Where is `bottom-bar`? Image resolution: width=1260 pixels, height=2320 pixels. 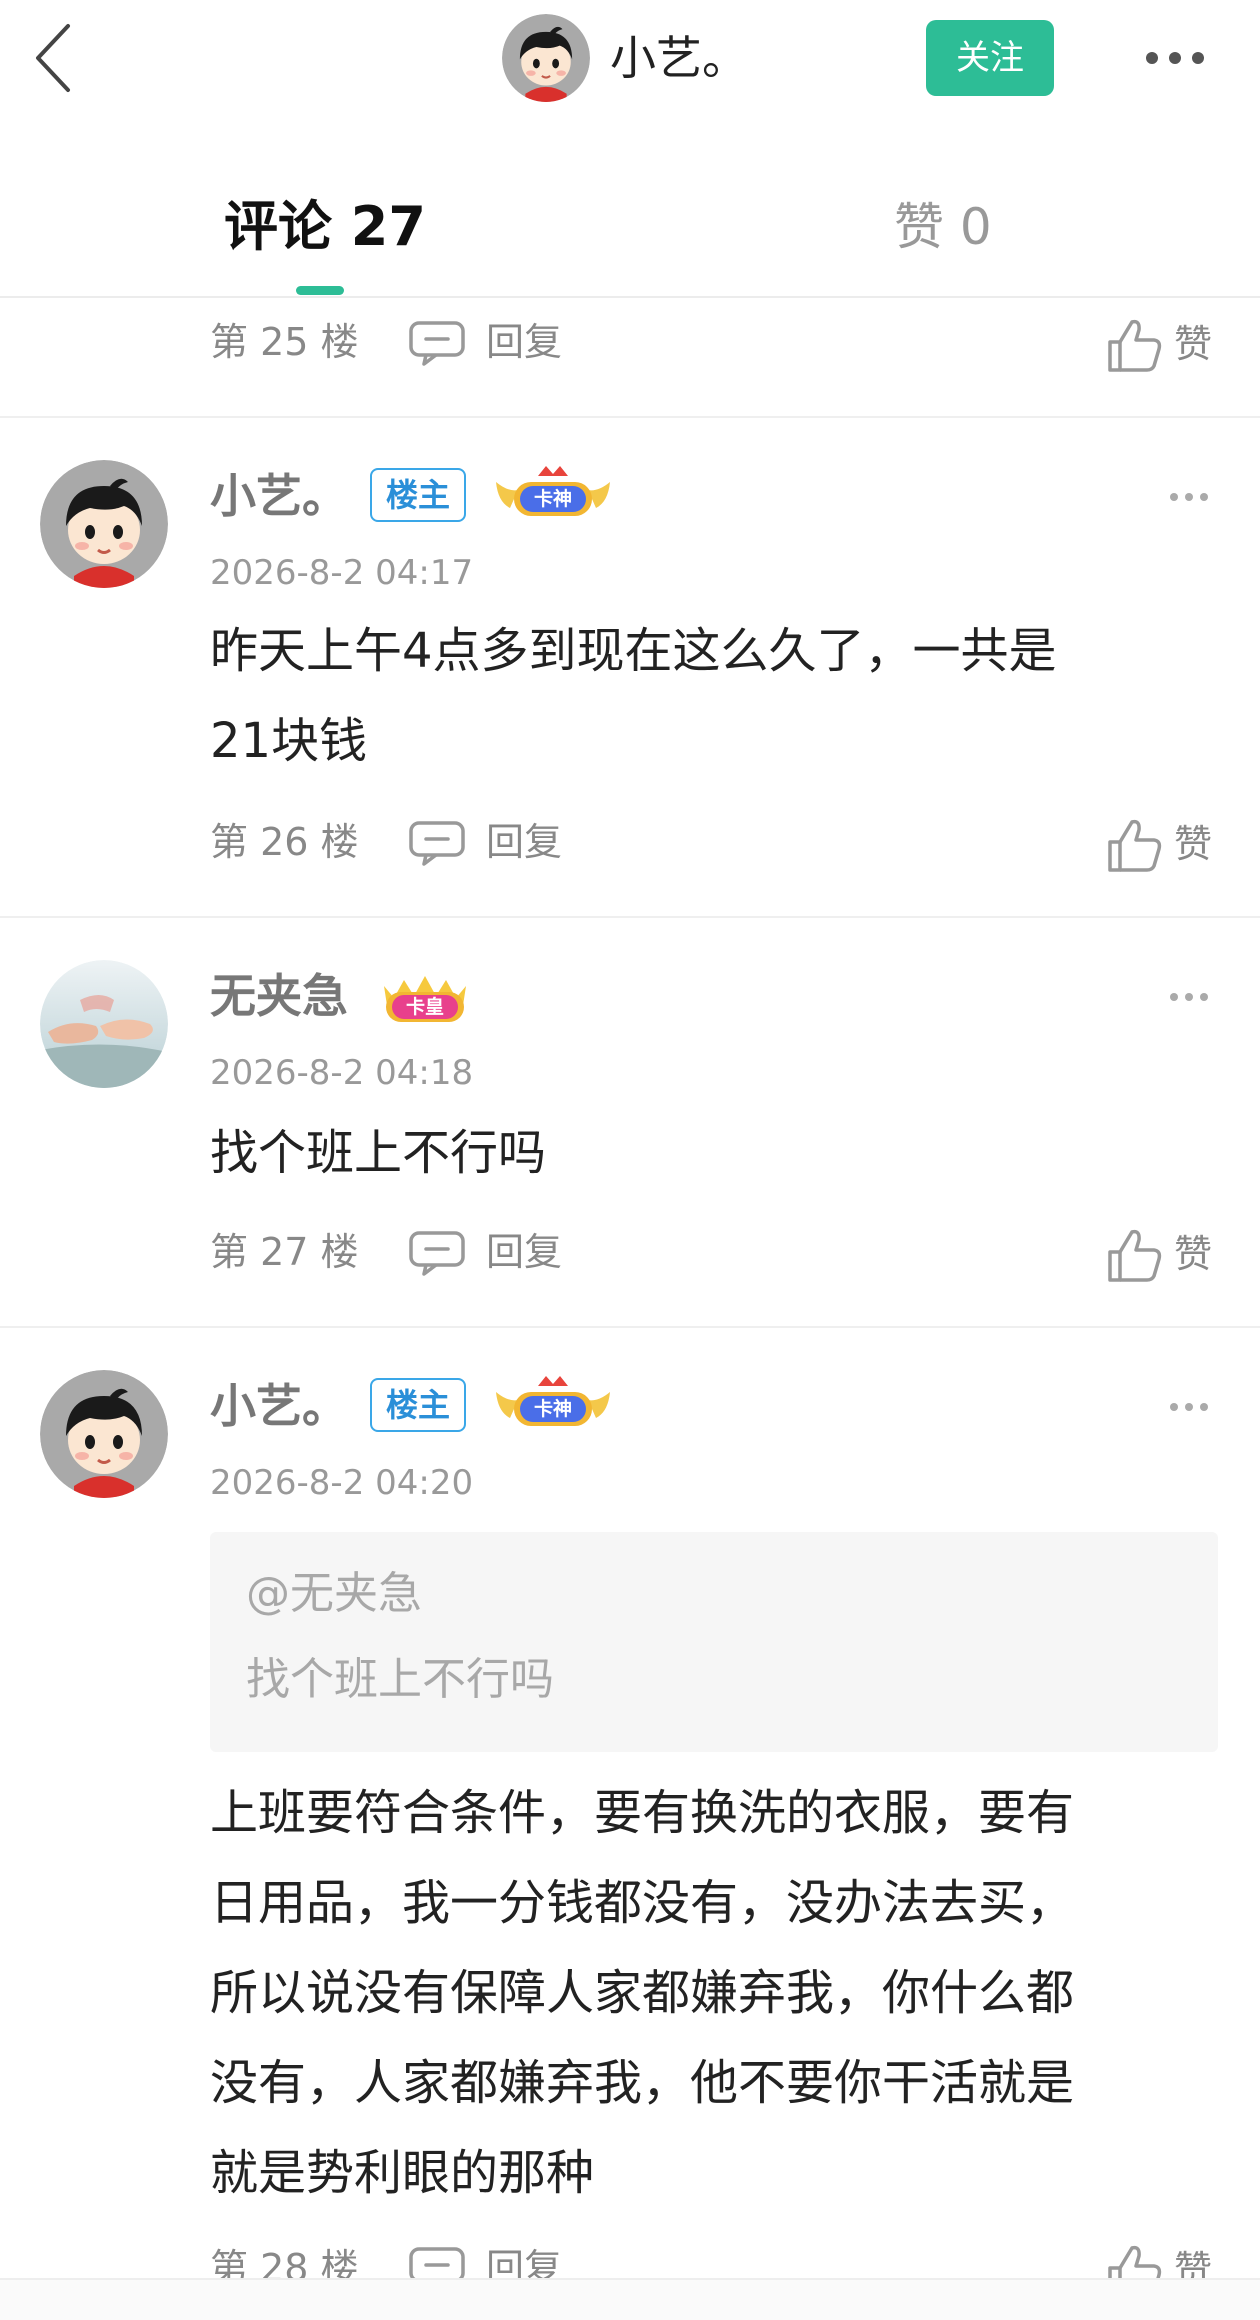
bottom-bar is located at coordinates (630, 2300).